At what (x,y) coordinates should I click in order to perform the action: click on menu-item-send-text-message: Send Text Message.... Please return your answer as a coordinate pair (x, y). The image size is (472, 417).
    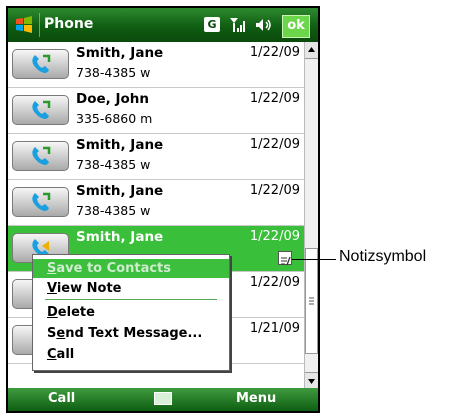
    Looking at the image, I should click on (131, 333).